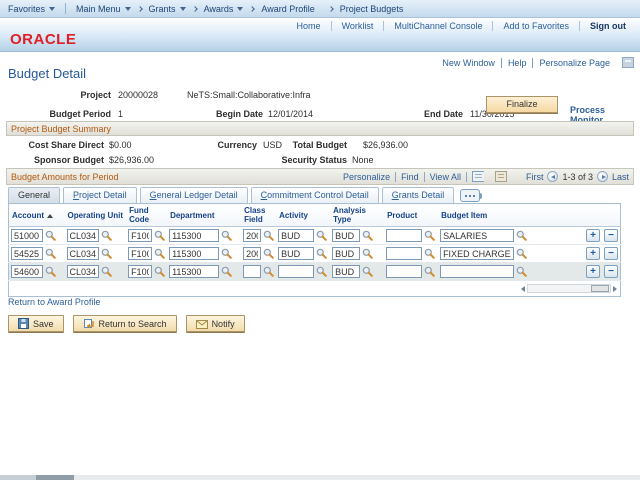 This screenshot has height=480, width=640. I want to click on breadcrumb-favorites: Favorites, so click(32, 9).